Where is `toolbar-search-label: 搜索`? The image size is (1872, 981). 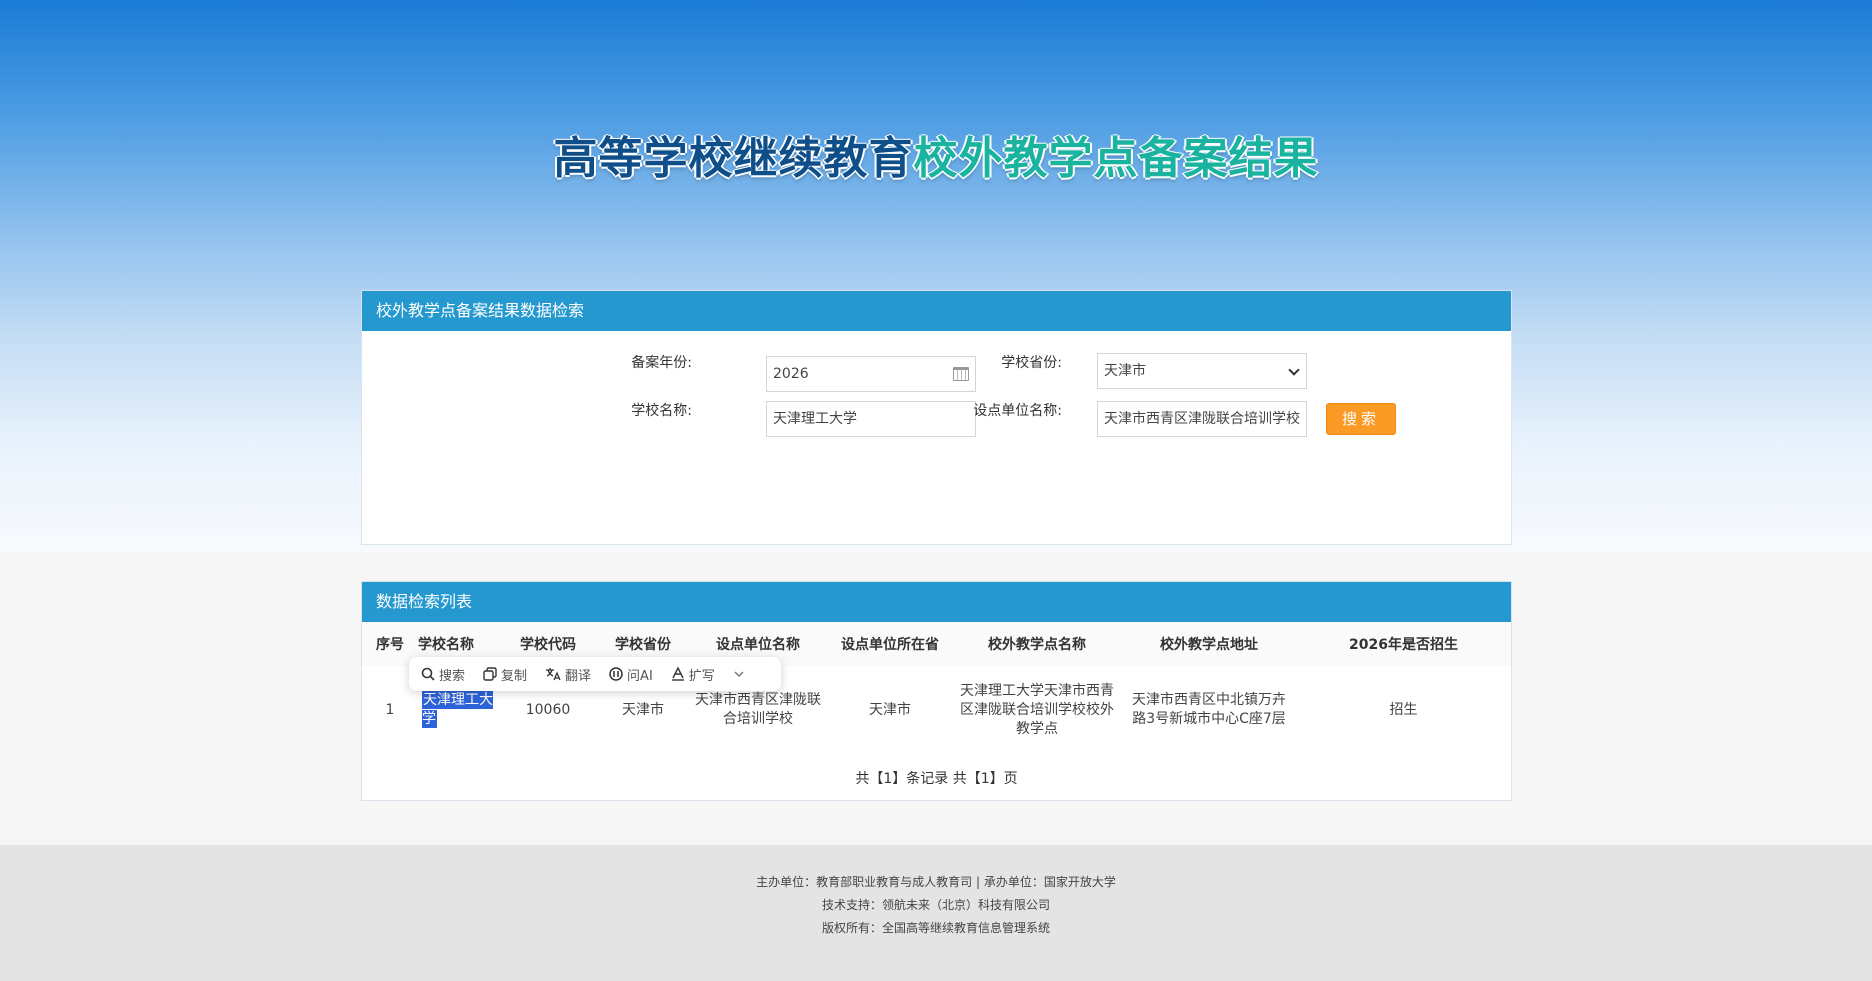 toolbar-search-label: 搜索 is located at coordinates (452, 676).